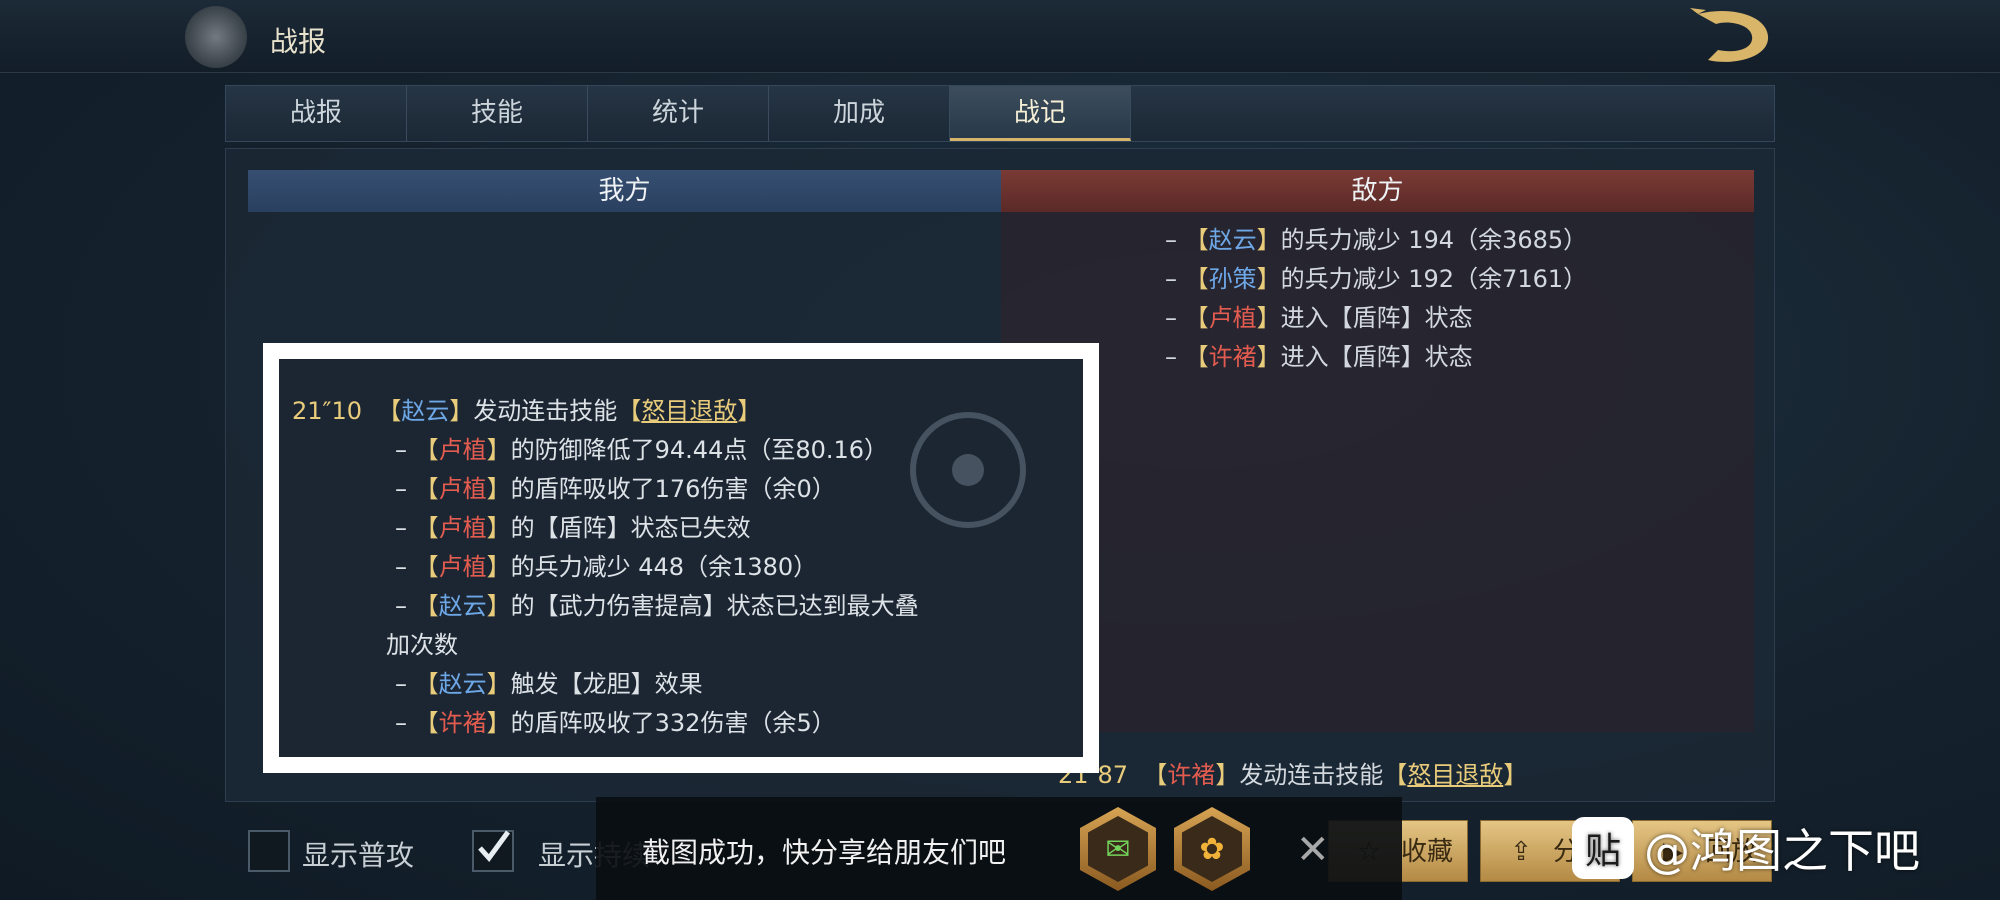 This screenshot has width=2000, height=900. I want to click on highlight-entry-header: 21″10 【赵云】发动连击技能【怒目退敌】, so click(527, 411).